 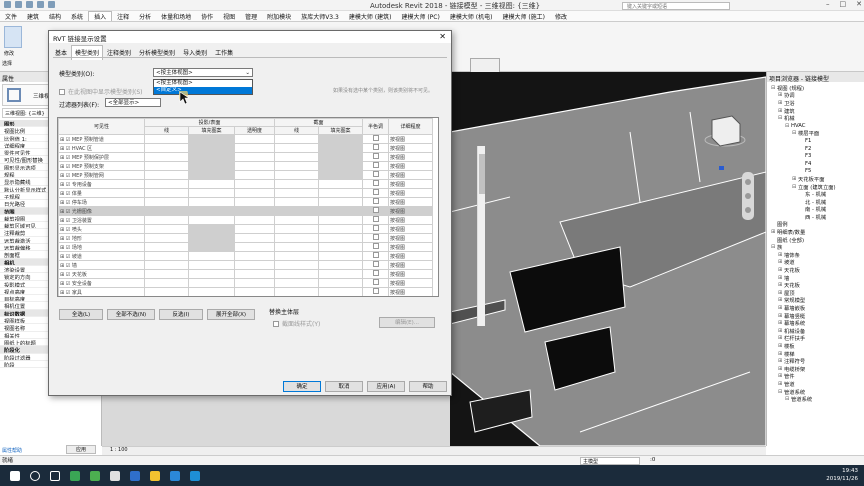 What do you see at coordinates (481, 236) in the screenshot?
I see `grid-scrollbar` at bounding box center [481, 236].